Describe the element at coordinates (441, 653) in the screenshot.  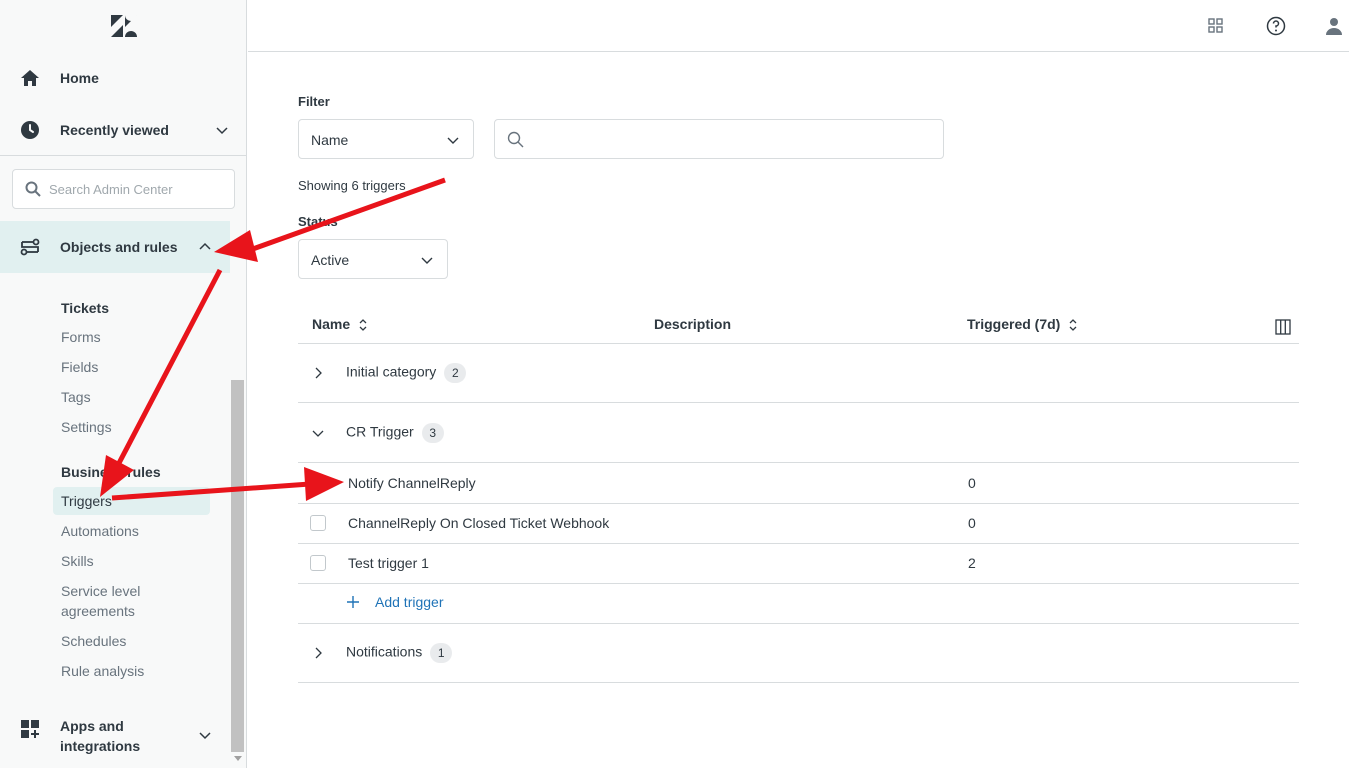
I see `group-count-badge: 1` at that location.